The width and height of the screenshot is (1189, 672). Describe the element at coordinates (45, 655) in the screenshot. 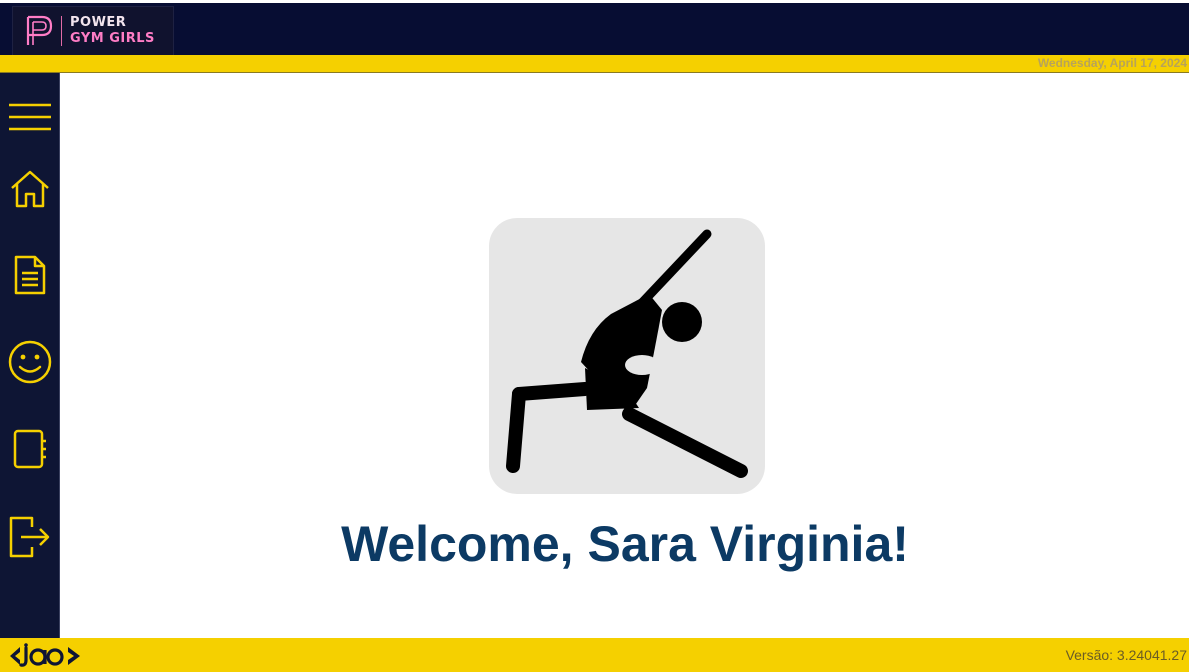

I see `ja-logo-icon` at that location.